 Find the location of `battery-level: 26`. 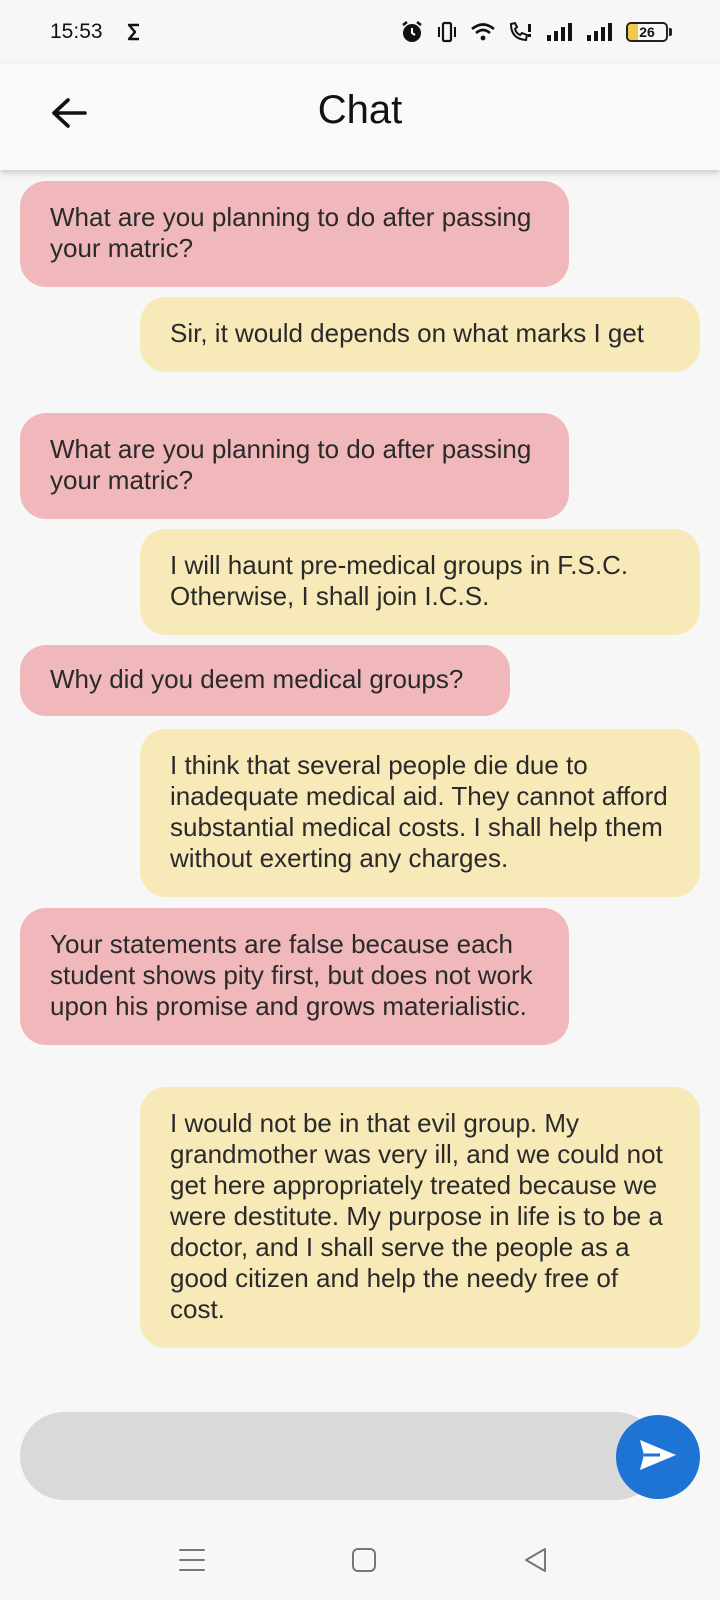

battery-level: 26 is located at coordinates (647, 32).